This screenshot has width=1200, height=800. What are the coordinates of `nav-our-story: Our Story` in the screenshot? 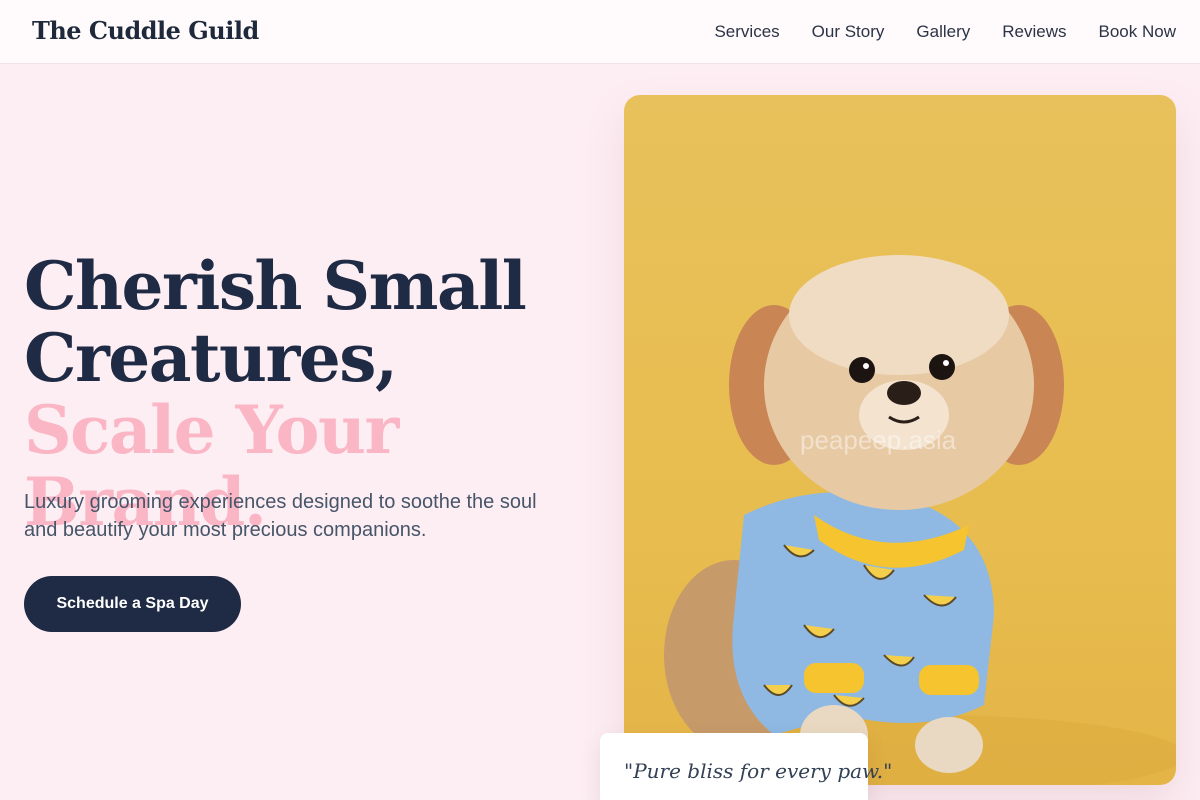 It's located at (848, 32).